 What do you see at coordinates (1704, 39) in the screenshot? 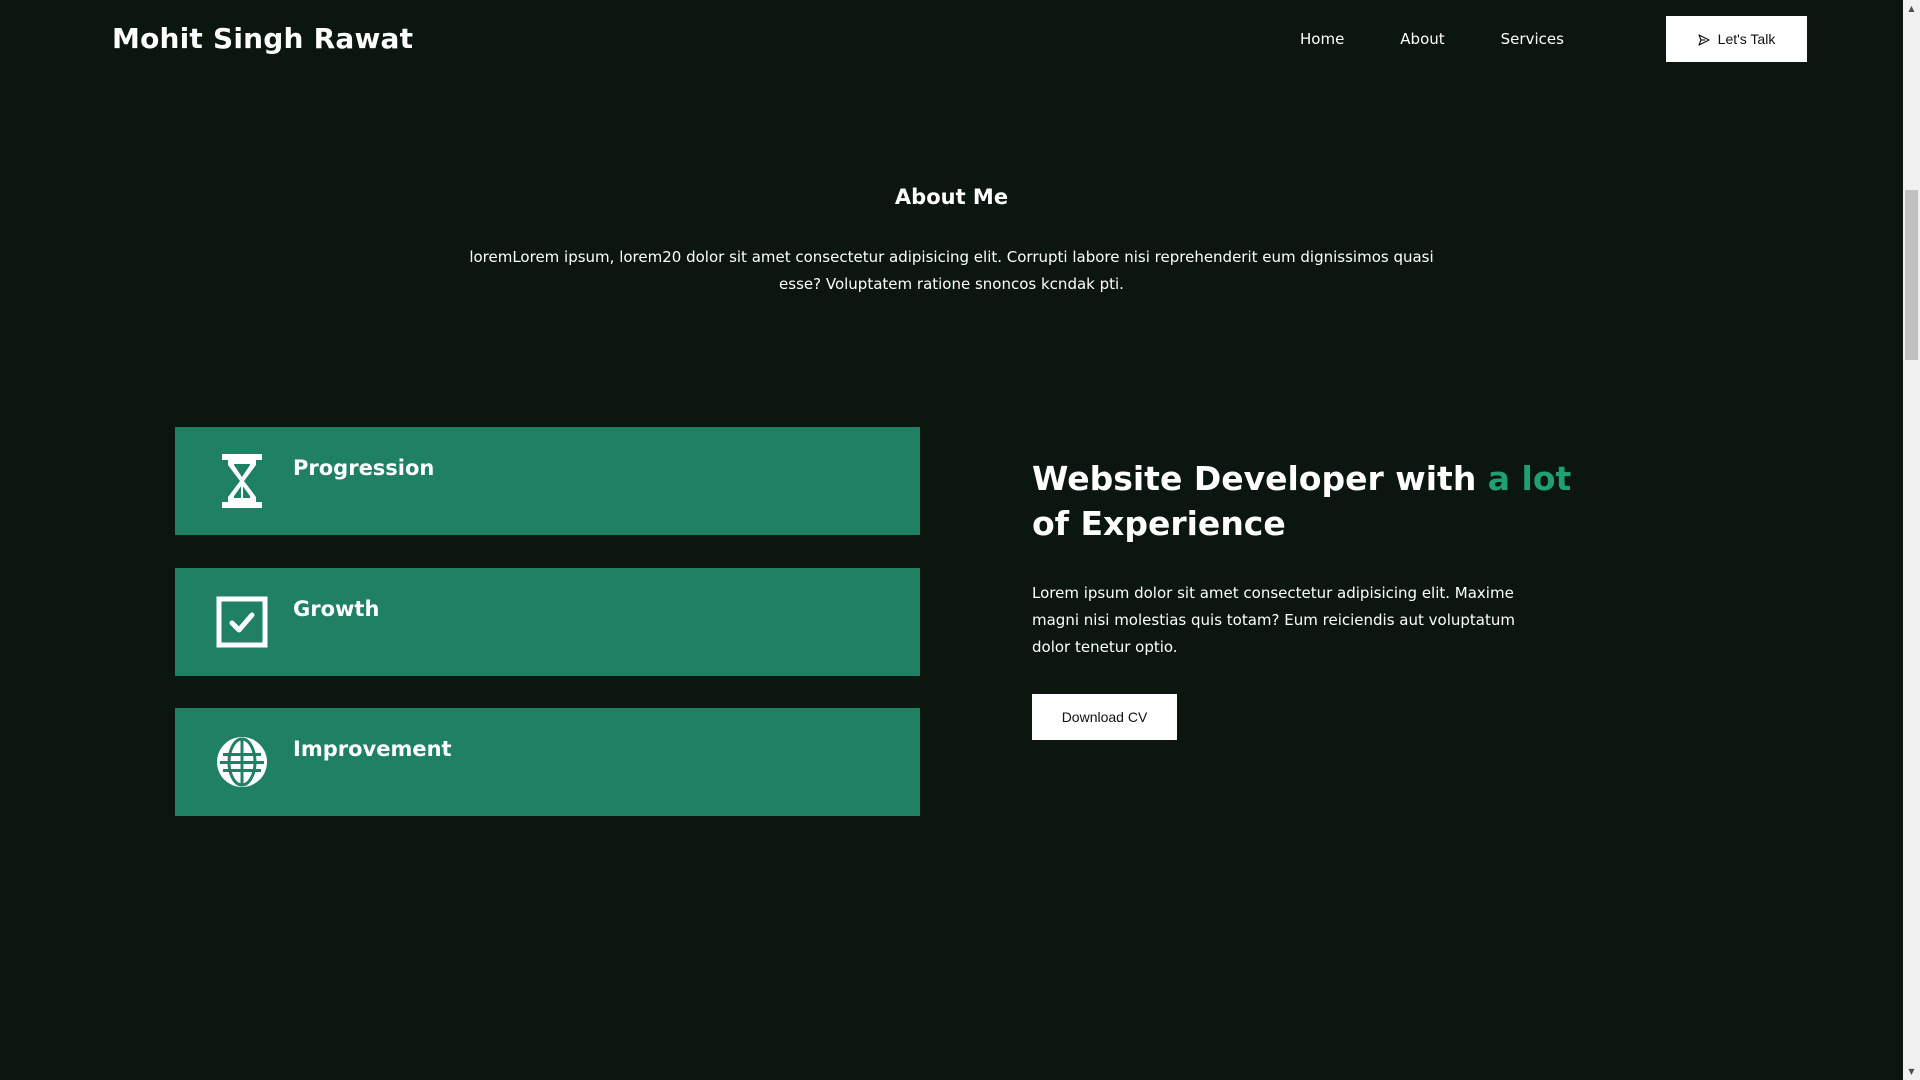
I see `send-icon` at bounding box center [1704, 39].